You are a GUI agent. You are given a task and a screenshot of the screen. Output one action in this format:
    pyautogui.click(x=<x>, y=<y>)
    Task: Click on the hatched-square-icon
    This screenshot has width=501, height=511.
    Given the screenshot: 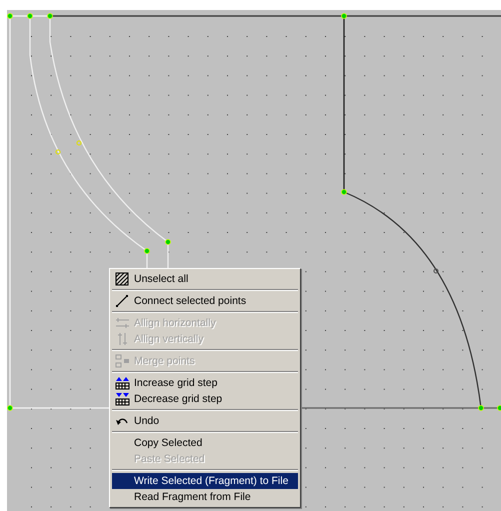 What is the action you would take?
    pyautogui.click(x=122, y=279)
    